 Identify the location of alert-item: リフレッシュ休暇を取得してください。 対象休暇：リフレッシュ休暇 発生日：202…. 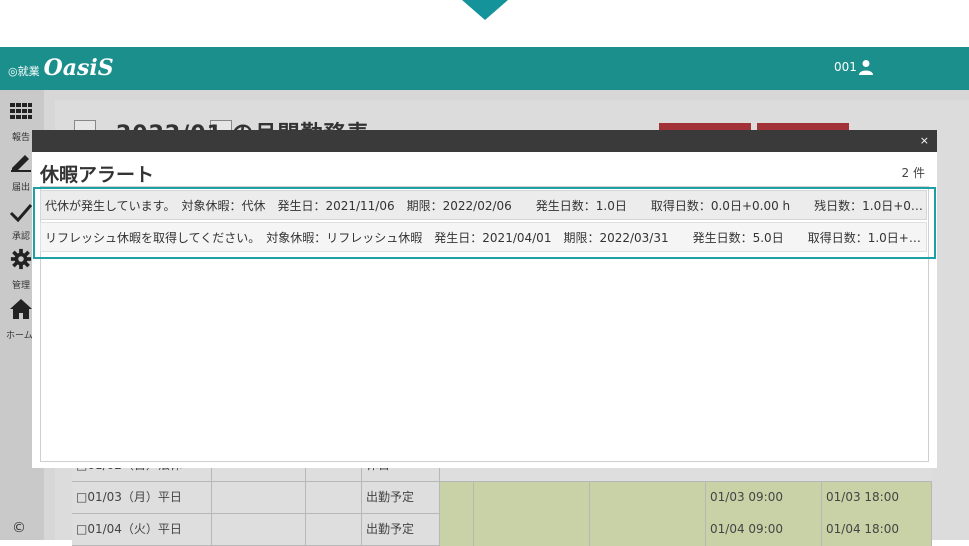
(483, 237).